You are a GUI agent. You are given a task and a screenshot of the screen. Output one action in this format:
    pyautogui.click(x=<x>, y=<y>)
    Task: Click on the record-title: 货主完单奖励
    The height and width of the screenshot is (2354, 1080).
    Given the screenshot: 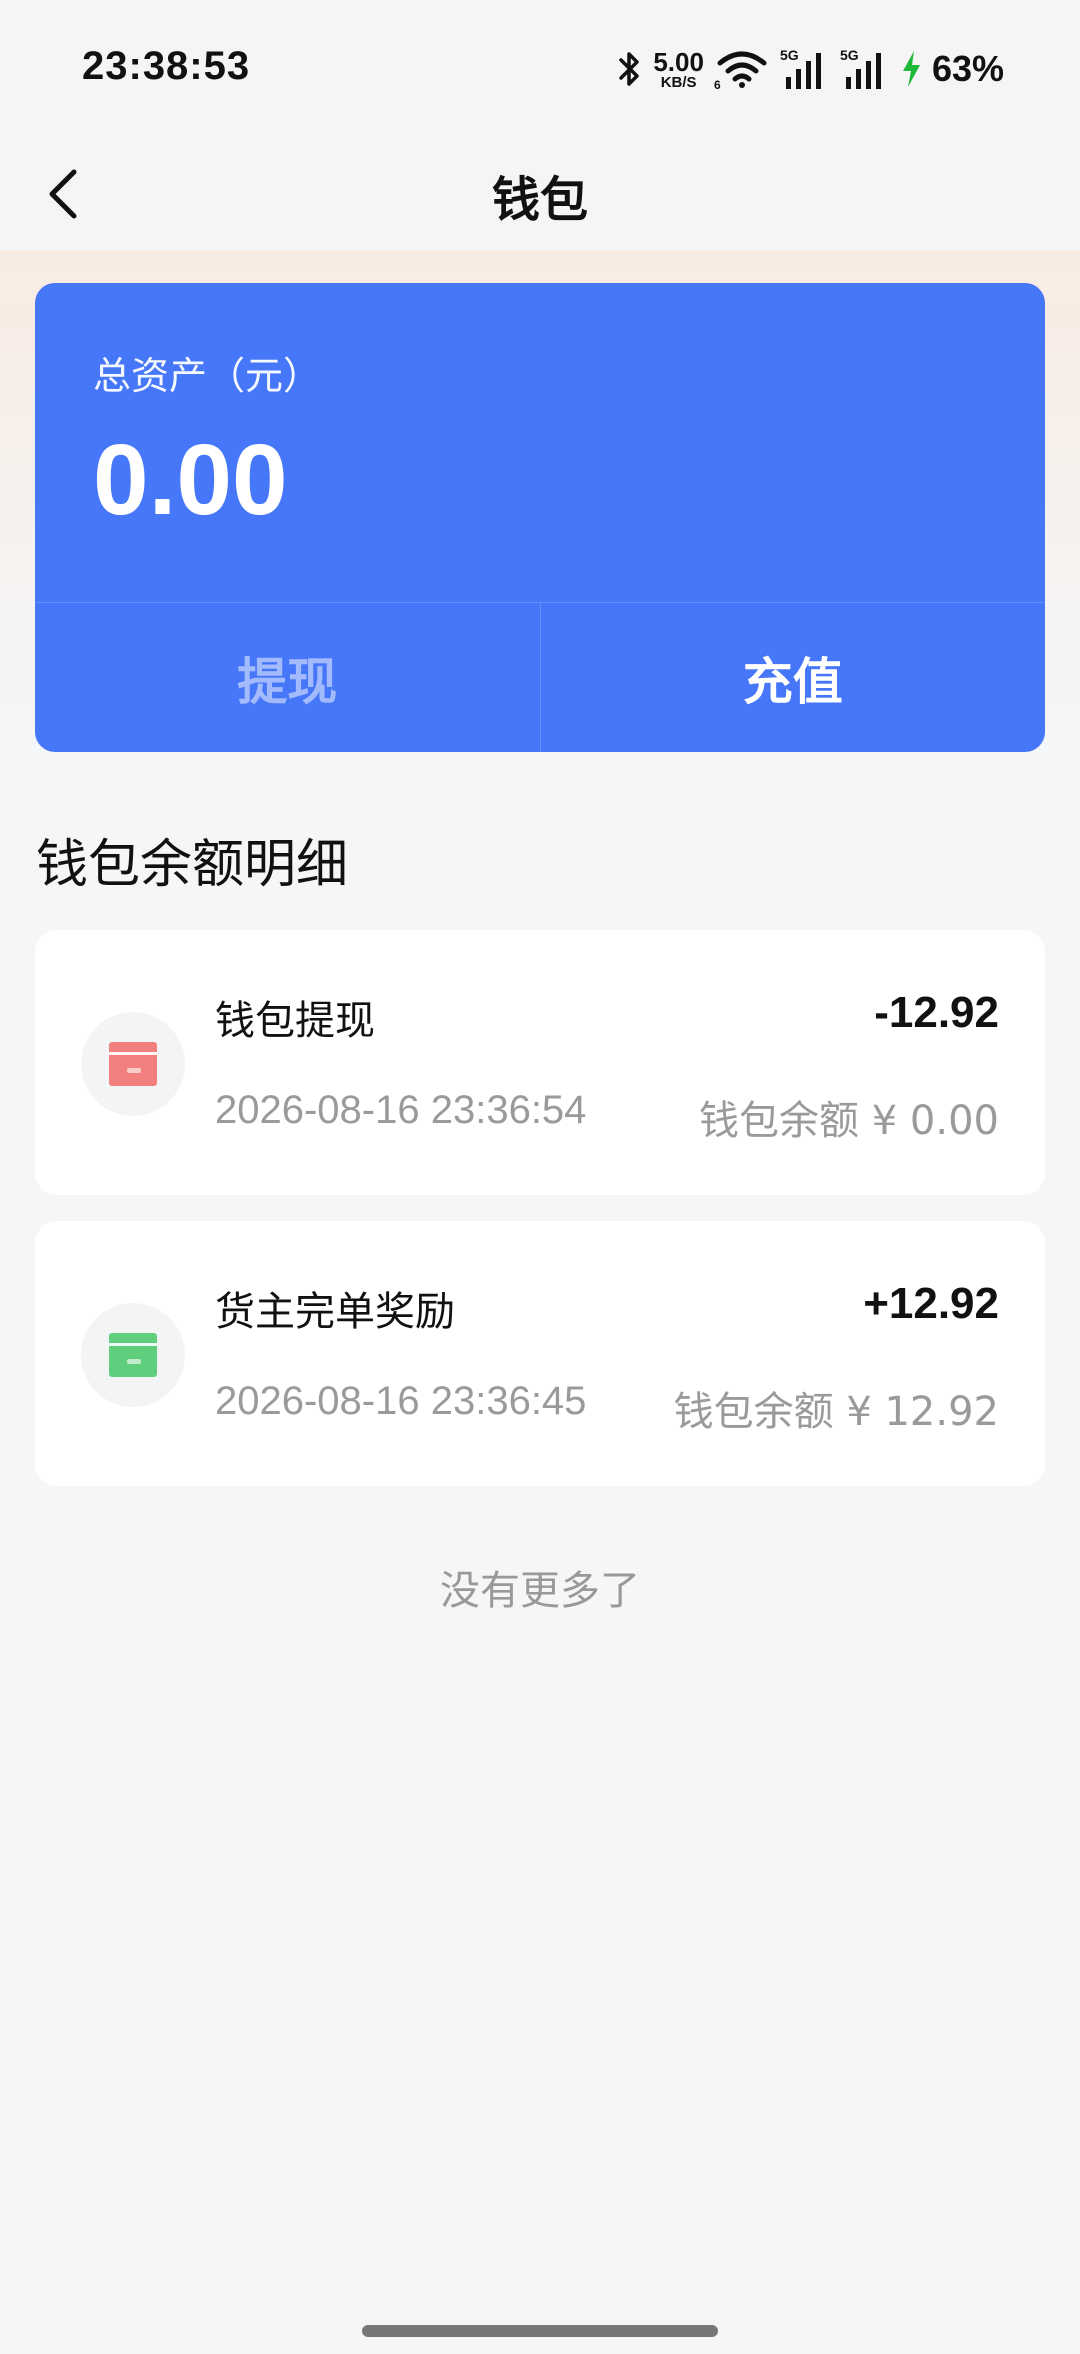 What is the action you would take?
    pyautogui.click(x=335, y=1312)
    